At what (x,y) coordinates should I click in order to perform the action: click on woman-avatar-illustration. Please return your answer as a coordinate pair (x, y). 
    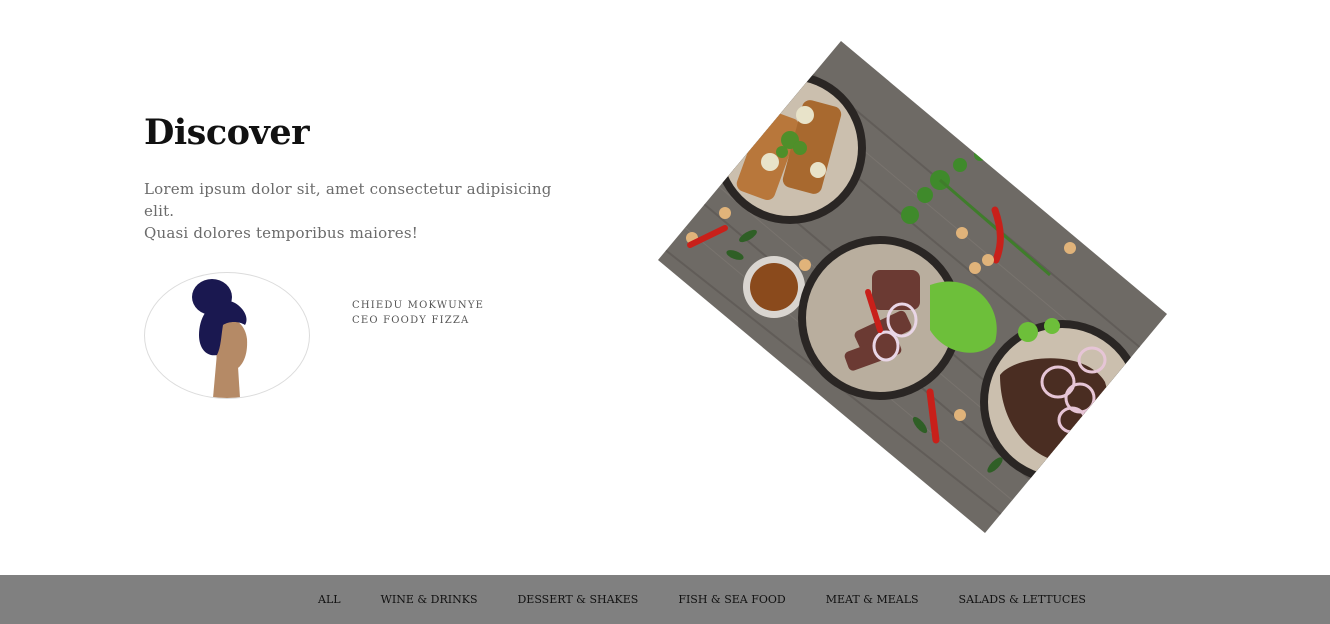
    Looking at the image, I should click on (220, 338).